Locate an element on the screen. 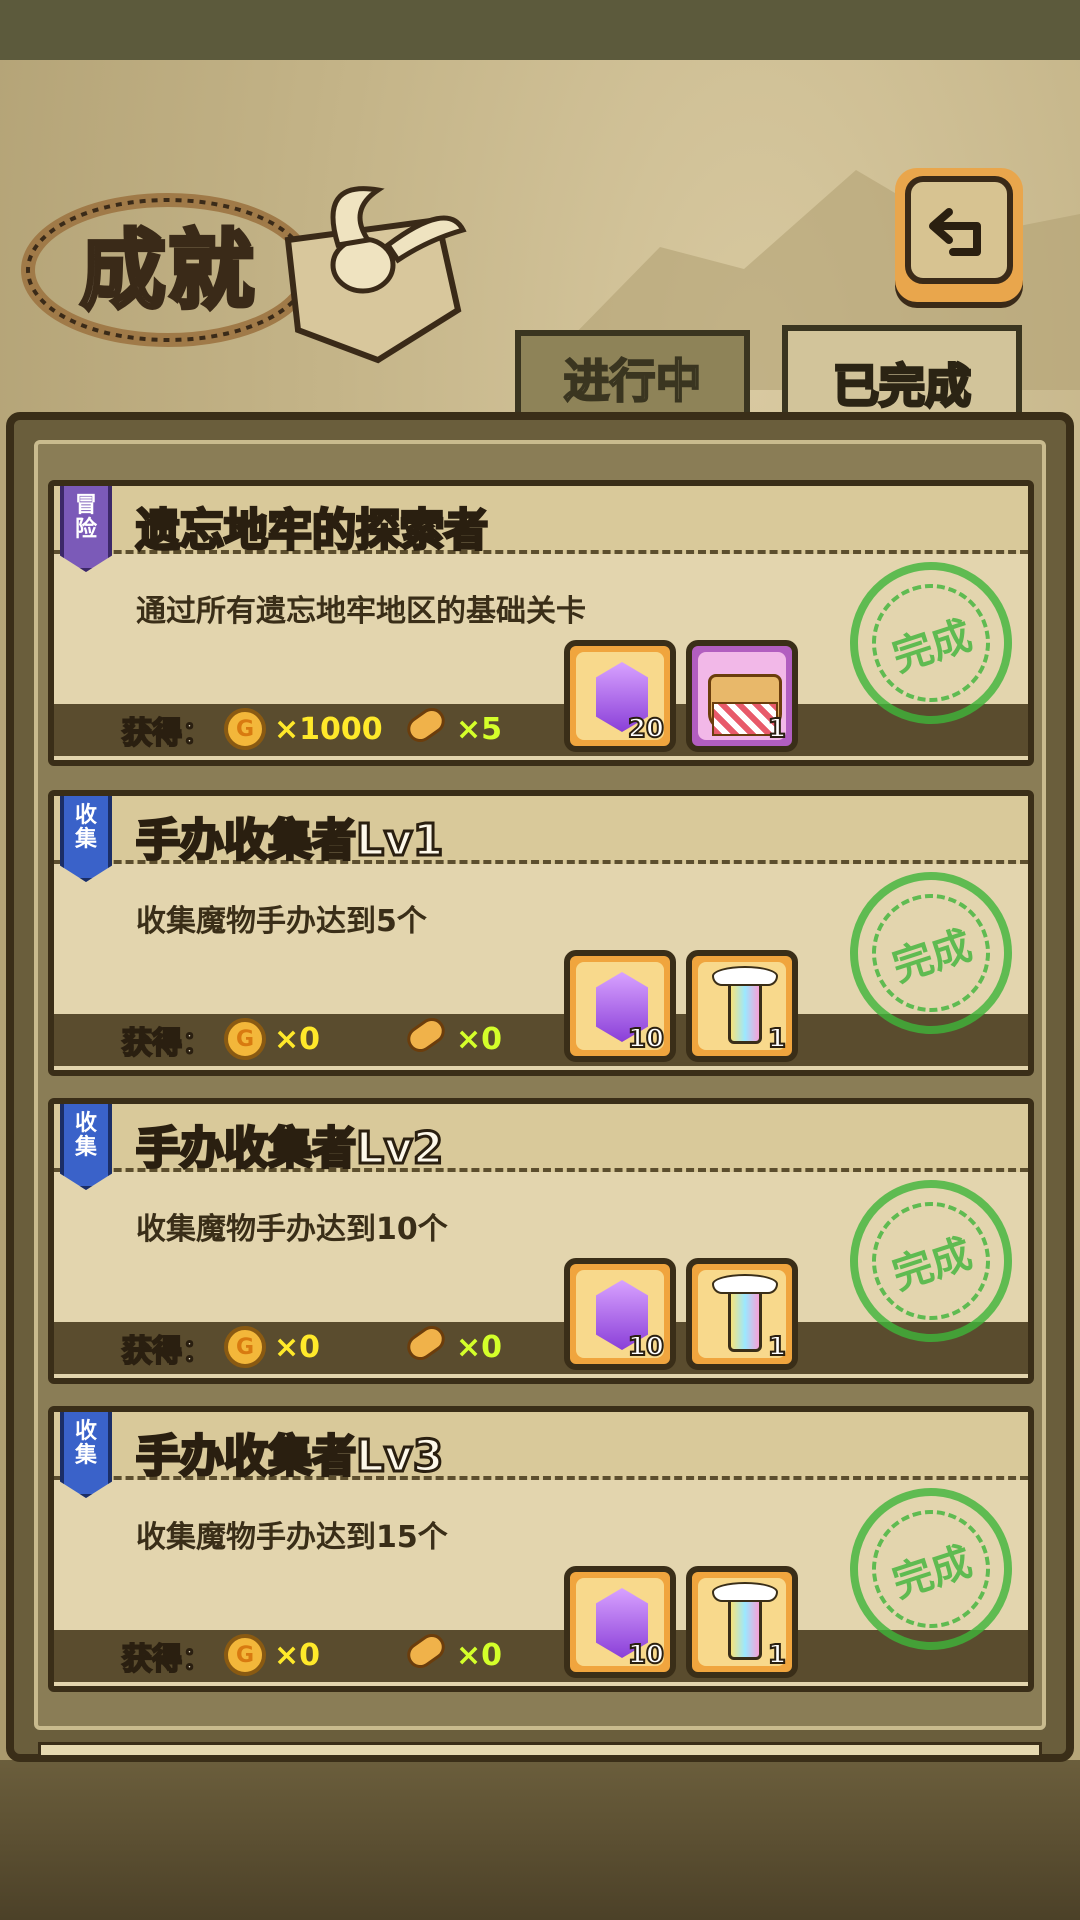 The width and height of the screenshot is (1080, 1920). back-button is located at coordinates (959, 235).